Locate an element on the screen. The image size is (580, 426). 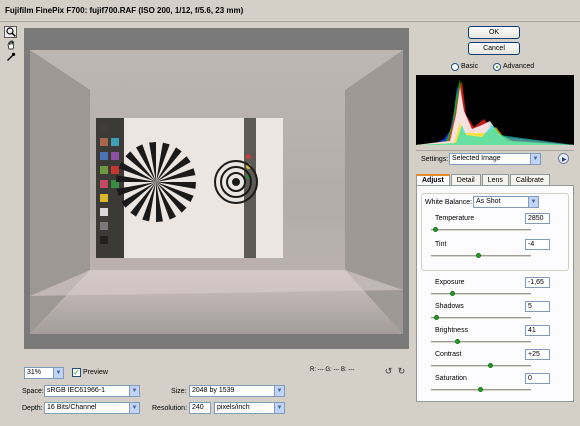
contrast-input: +25 is located at coordinates (537, 354).